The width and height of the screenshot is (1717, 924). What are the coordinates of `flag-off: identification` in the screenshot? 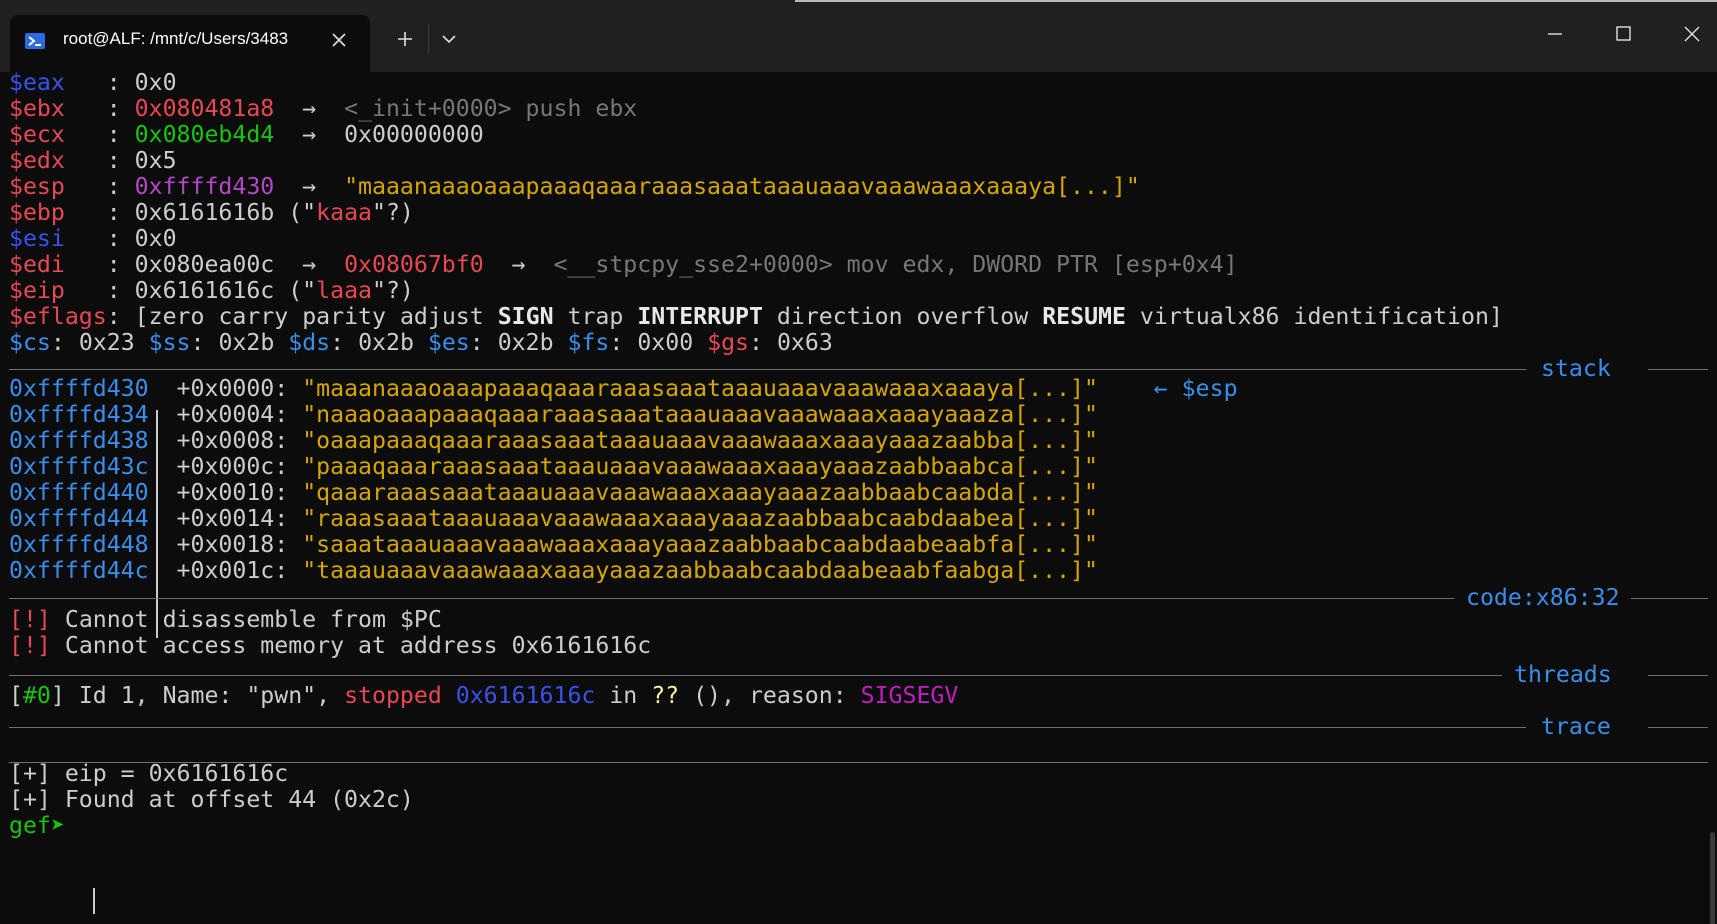 It's located at (1391, 316).